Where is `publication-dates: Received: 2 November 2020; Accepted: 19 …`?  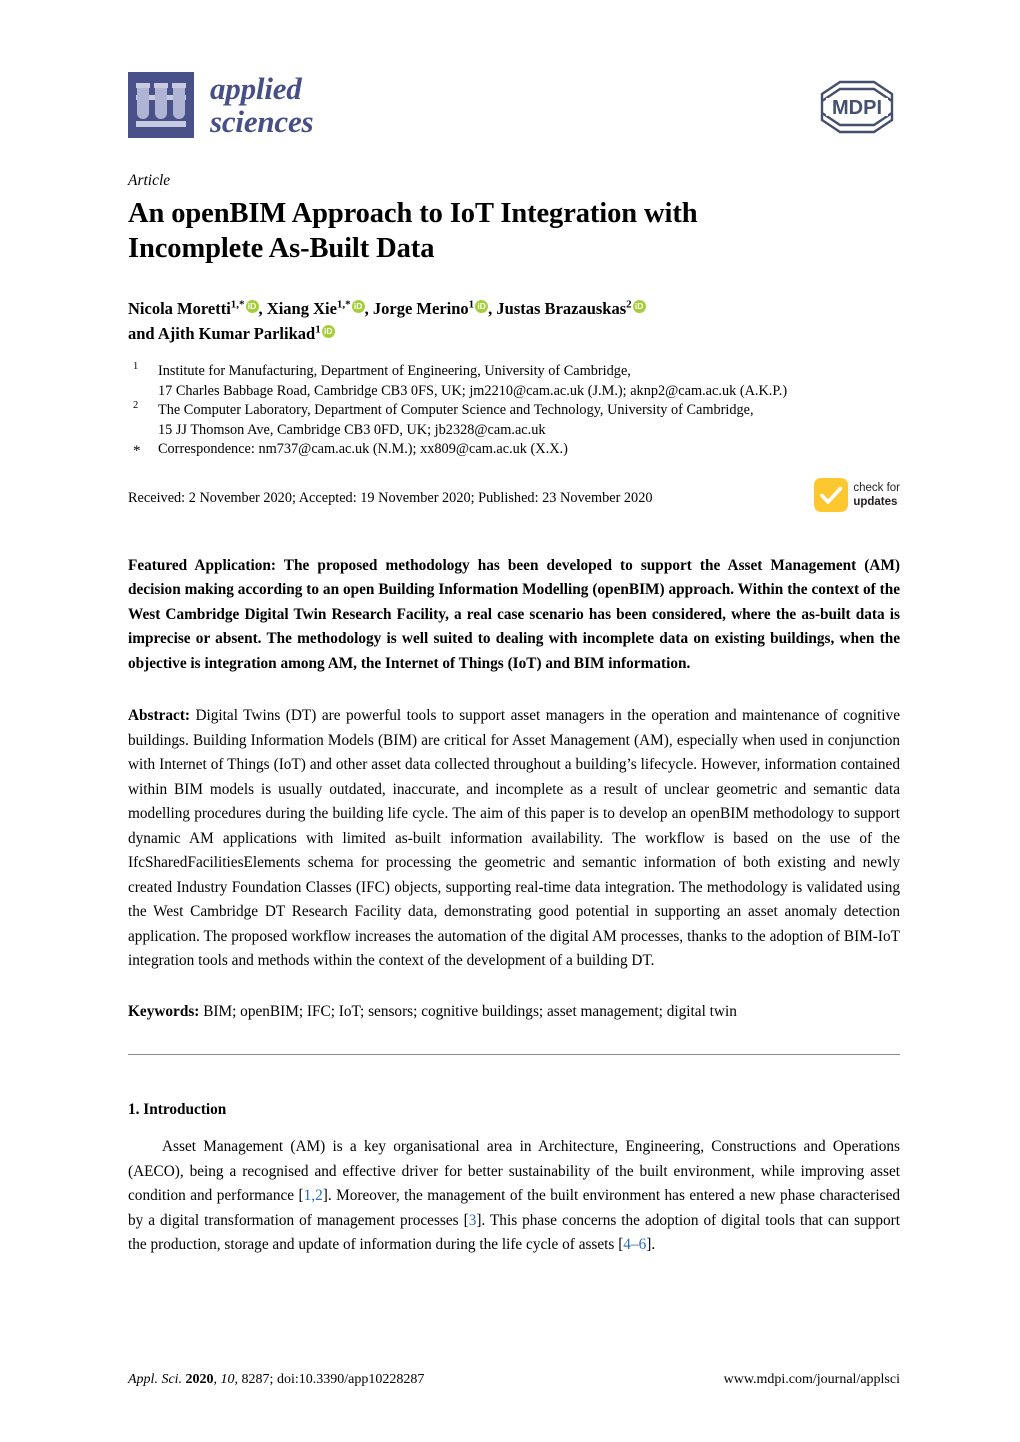
publication-dates: Received: 2 November 2020; Accepted: 19 … is located at coordinates (390, 497).